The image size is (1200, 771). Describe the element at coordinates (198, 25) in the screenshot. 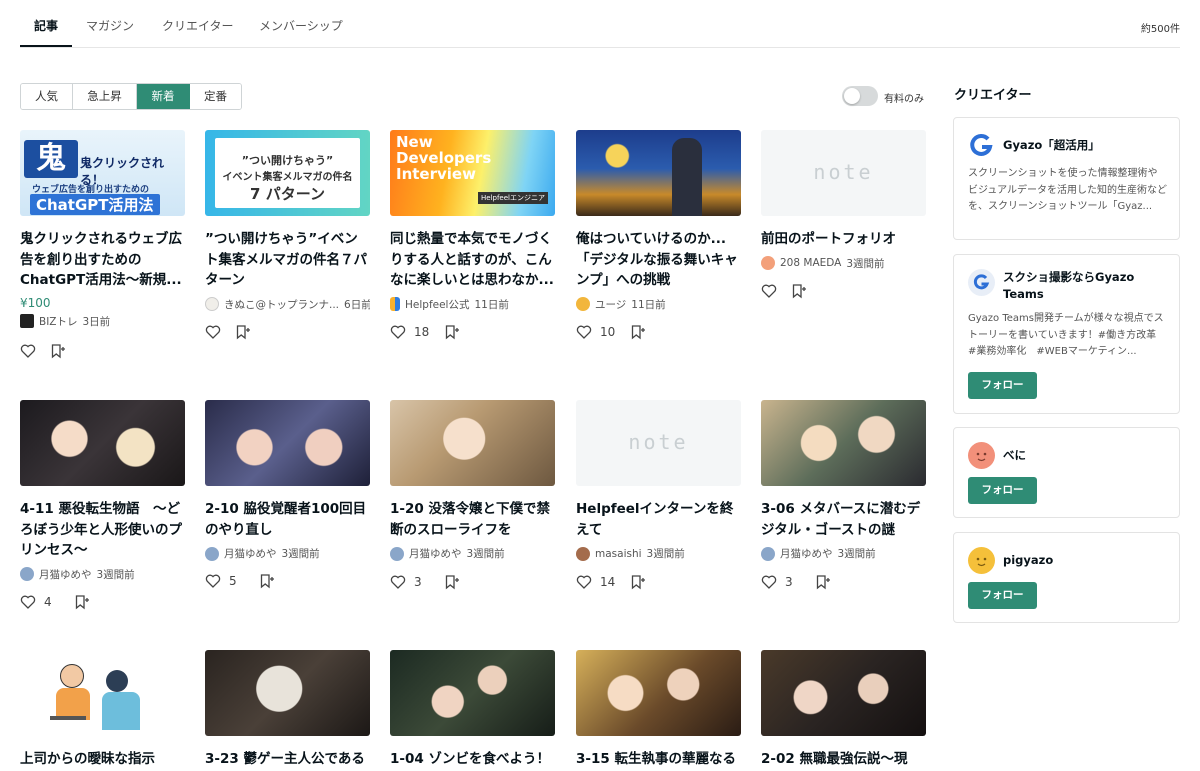

I see `tab-creators: クリエイター` at that location.